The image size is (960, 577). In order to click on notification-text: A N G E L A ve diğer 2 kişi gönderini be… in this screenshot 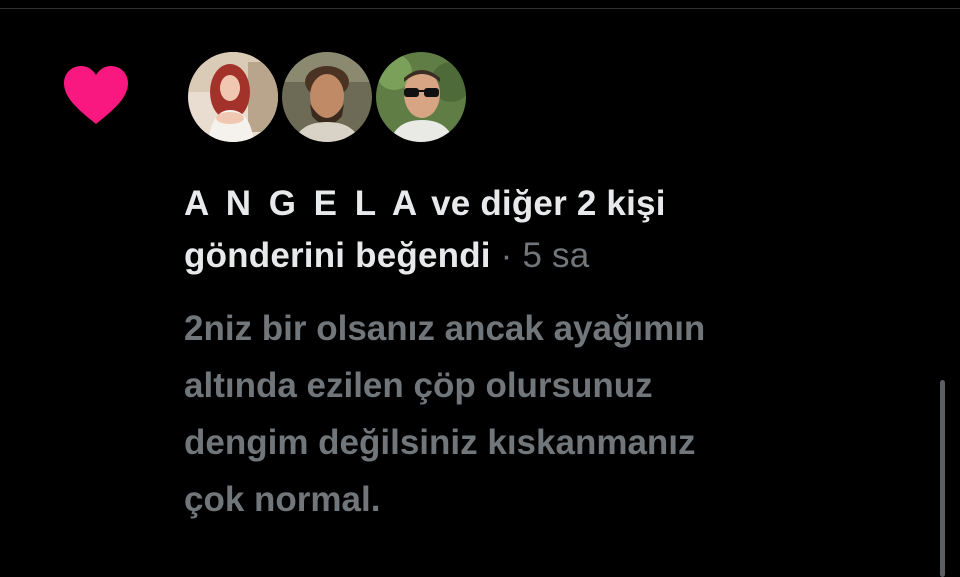, I will do `click(534, 230)`.